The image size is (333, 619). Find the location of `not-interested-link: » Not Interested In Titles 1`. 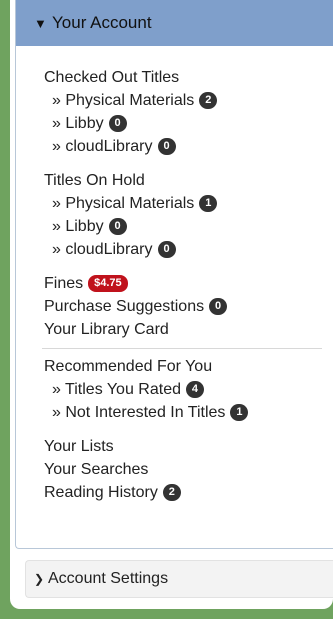

not-interested-link: » Not Interested In Titles 1 is located at coordinates (188, 412).